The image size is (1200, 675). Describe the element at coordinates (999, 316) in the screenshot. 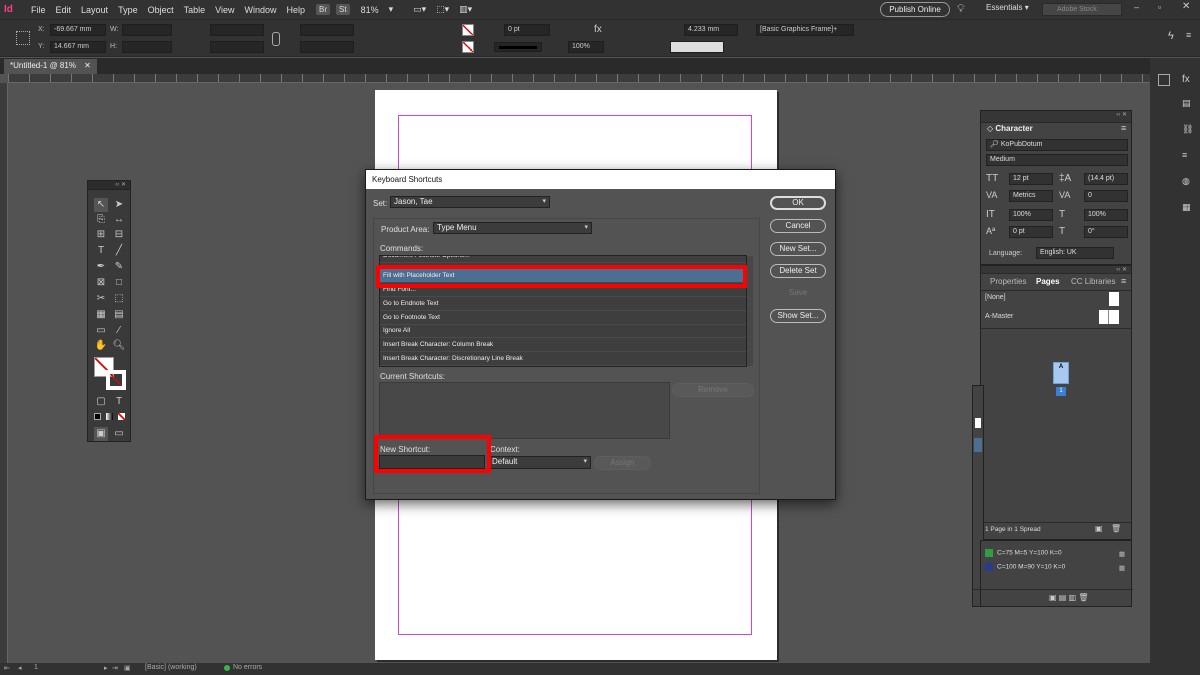

I see `a-master-label: A-Master` at that location.